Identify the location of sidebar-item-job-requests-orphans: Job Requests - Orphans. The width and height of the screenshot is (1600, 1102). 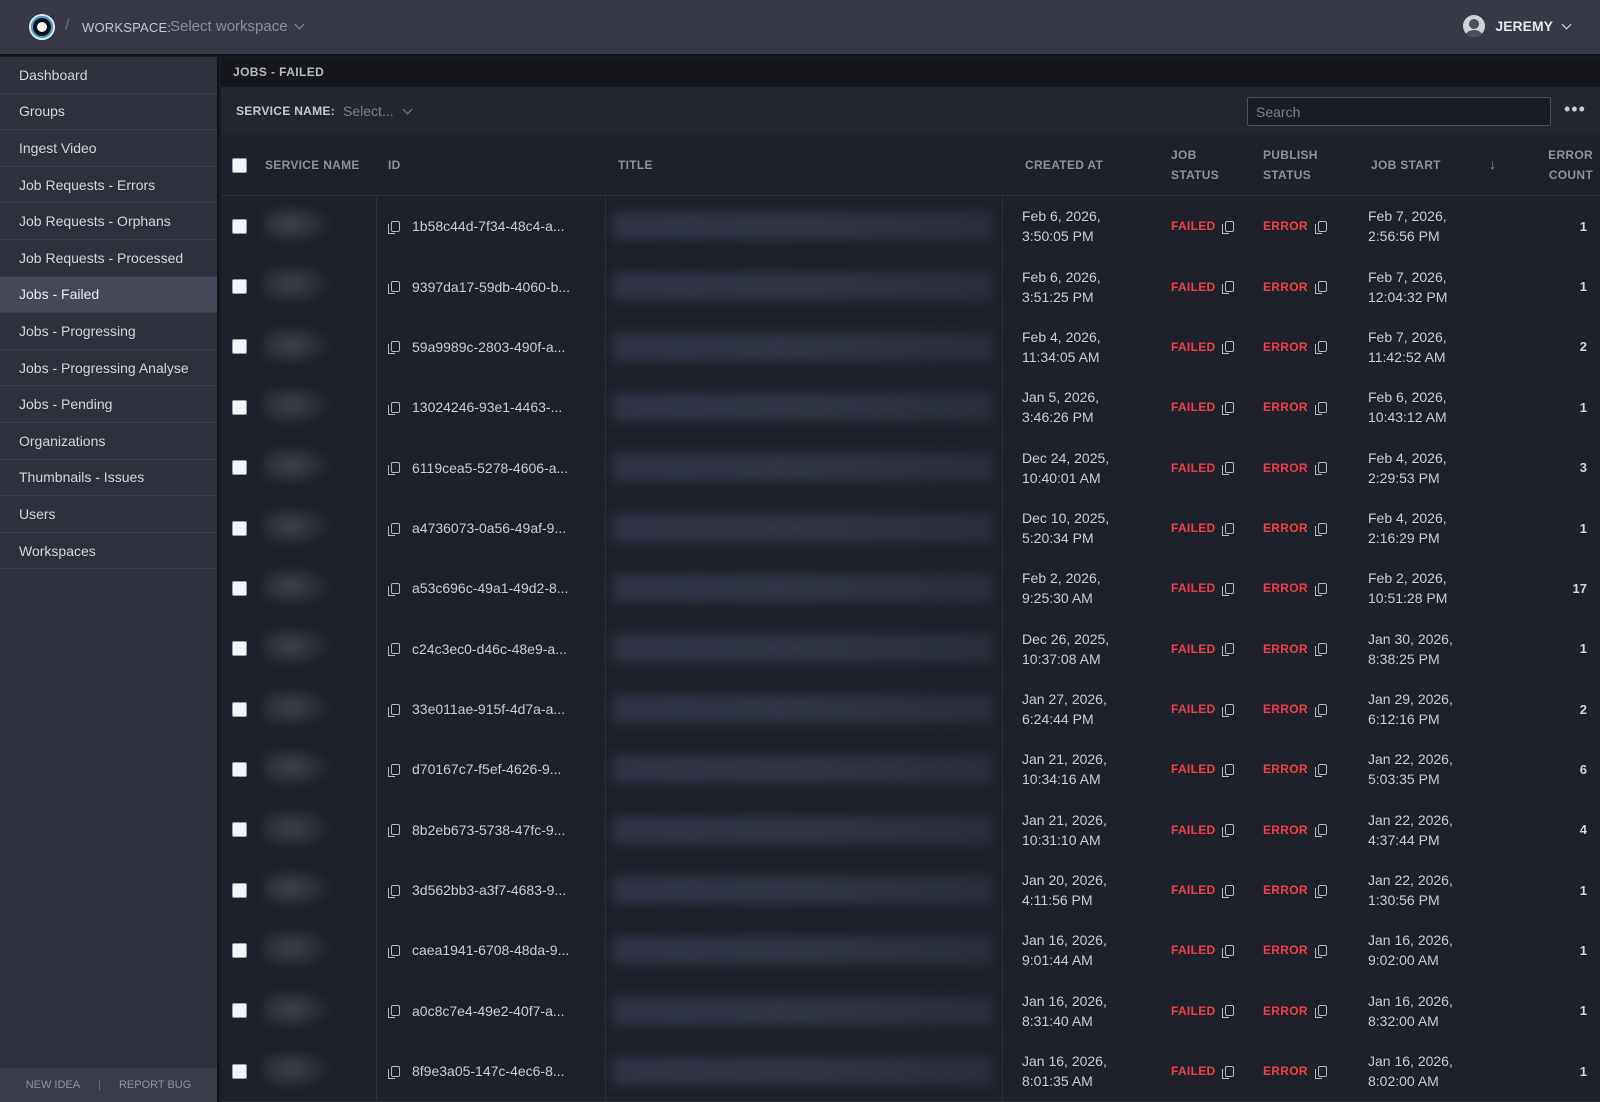
(108, 221).